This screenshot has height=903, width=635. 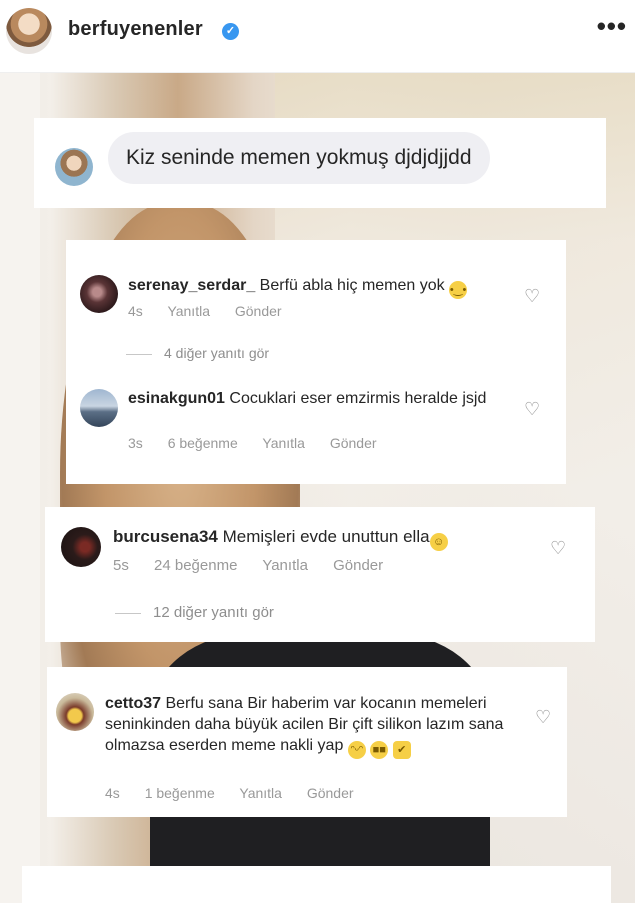 I want to click on more-replies-label: 12 diğer yanıtı gör, so click(x=213, y=612).